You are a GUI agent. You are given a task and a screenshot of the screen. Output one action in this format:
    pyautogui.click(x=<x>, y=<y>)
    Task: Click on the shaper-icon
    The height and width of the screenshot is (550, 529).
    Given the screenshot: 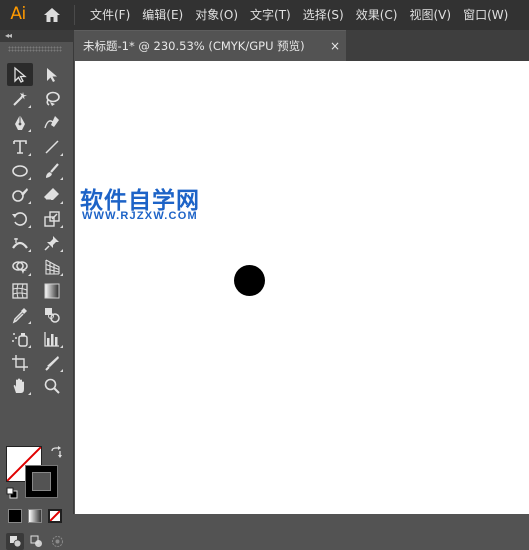 What is the action you would take?
    pyautogui.click(x=20, y=194)
    